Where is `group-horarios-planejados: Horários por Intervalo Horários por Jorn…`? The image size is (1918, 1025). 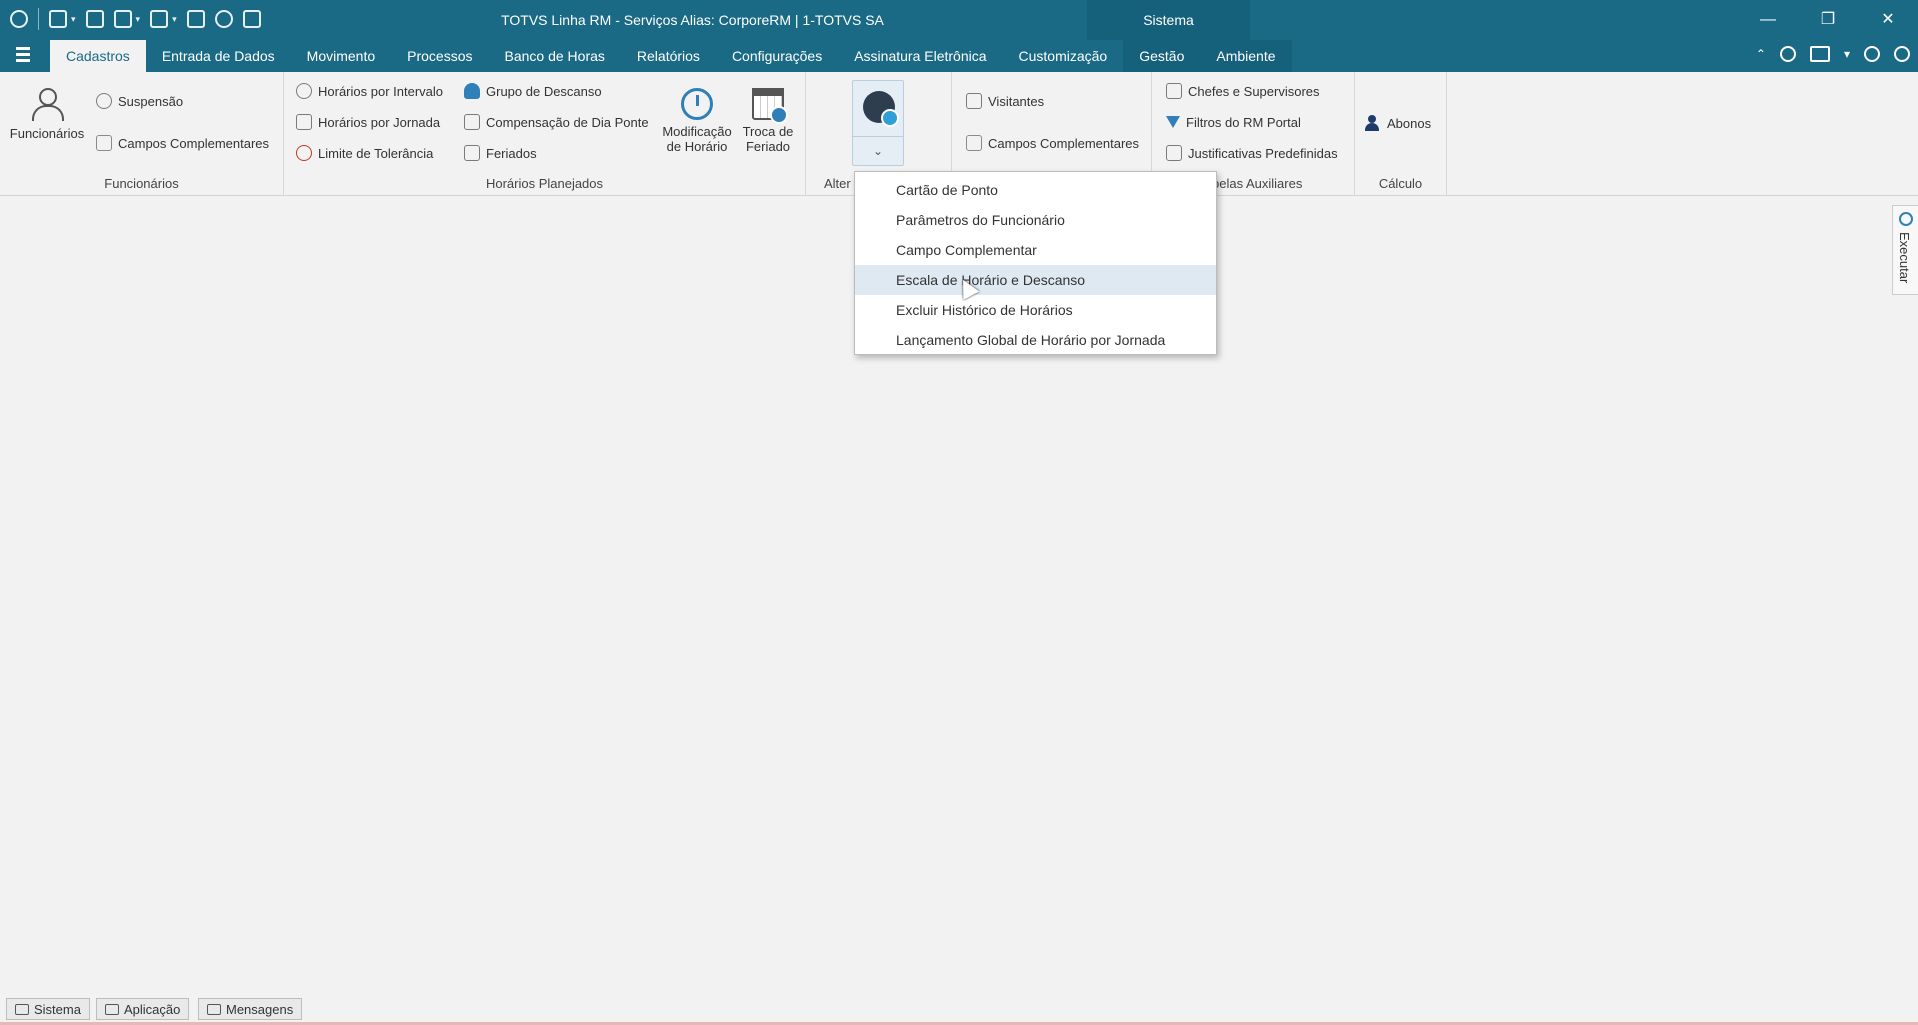 group-horarios-planejados: Horários por Intervalo Horários por Jorn… is located at coordinates (545, 134).